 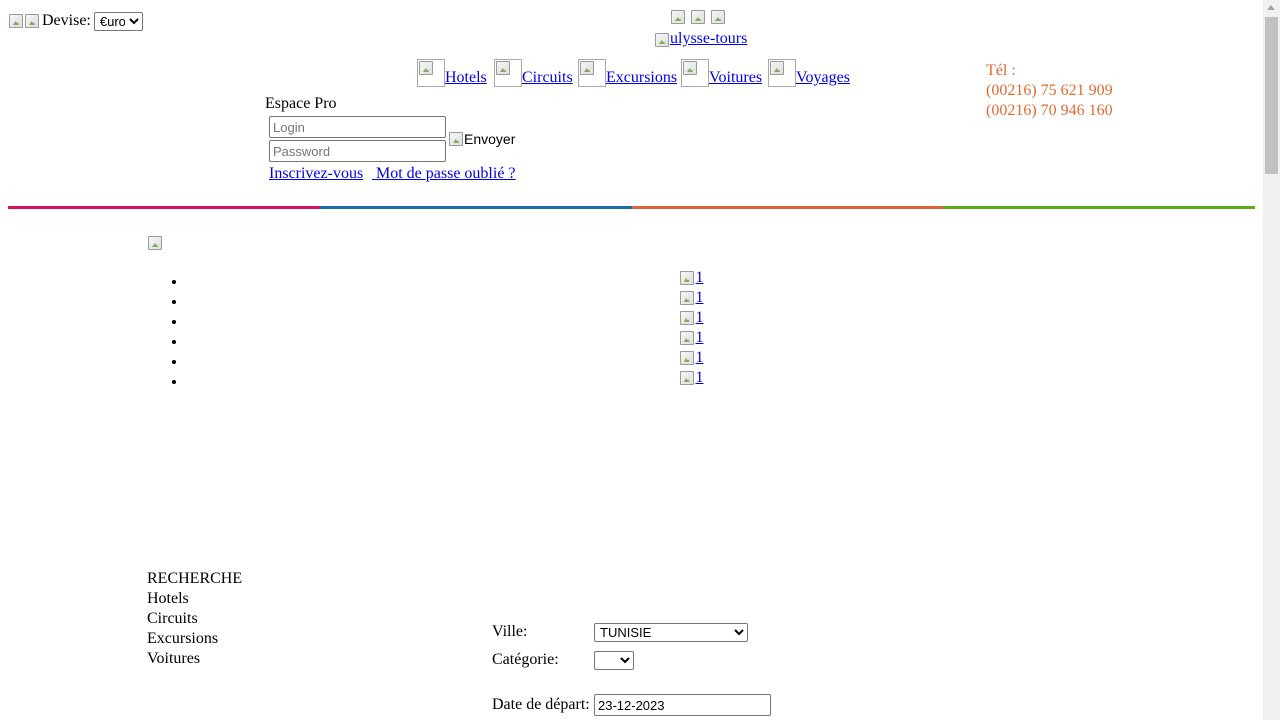 I want to click on ville-select: TUNISIE, so click(x=671, y=632).